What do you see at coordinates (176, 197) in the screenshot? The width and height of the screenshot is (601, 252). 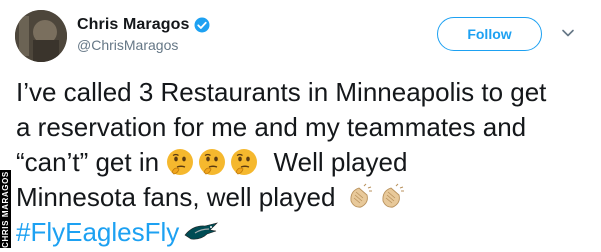 I see `tweet-text-segment: Minnesota fans, well played` at bounding box center [176, 197].